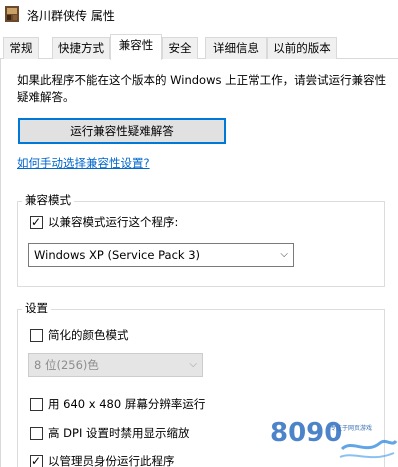 This screenshot has height=467, width=398. What do you see at coordinates (130, 335) in the screenshot?
I see `reduced-color-row: 简化的颜色模式` at bounding box center [130, 335].